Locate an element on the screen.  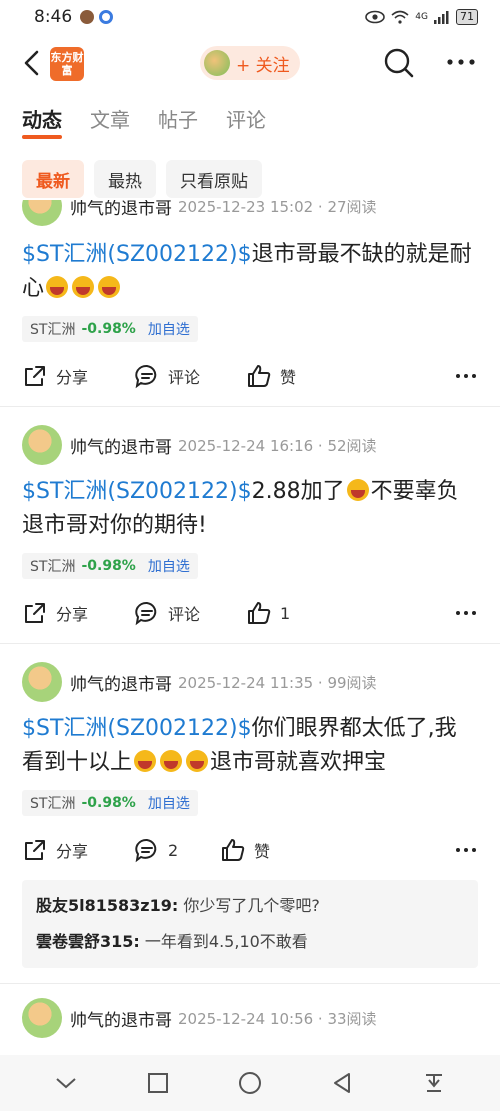
eye-icon is located at coordinates (375, 17).